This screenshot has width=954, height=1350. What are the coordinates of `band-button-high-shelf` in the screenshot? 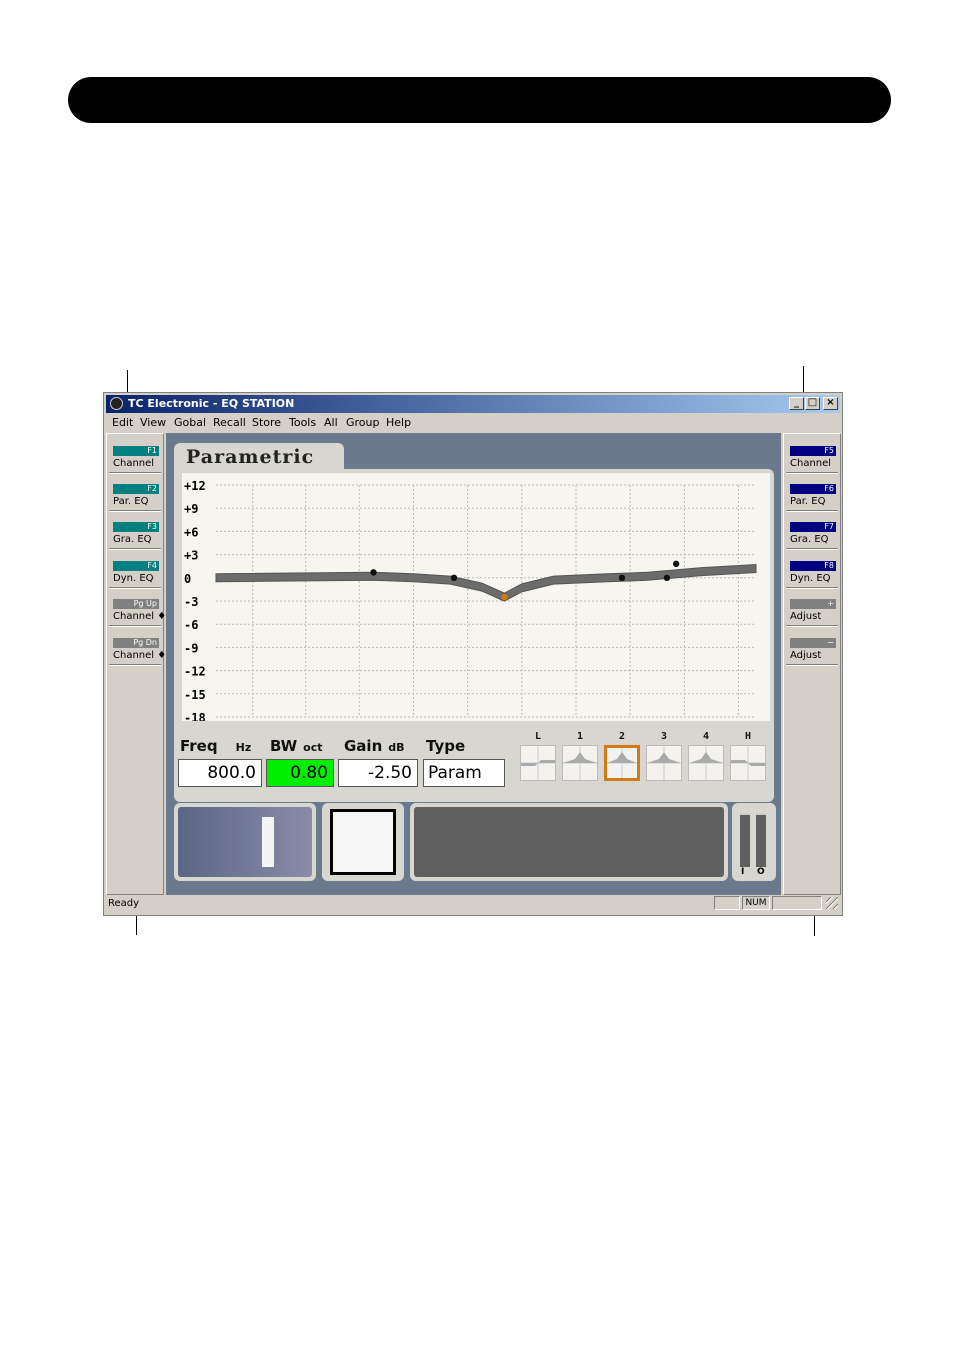 It's located at (748, 763).